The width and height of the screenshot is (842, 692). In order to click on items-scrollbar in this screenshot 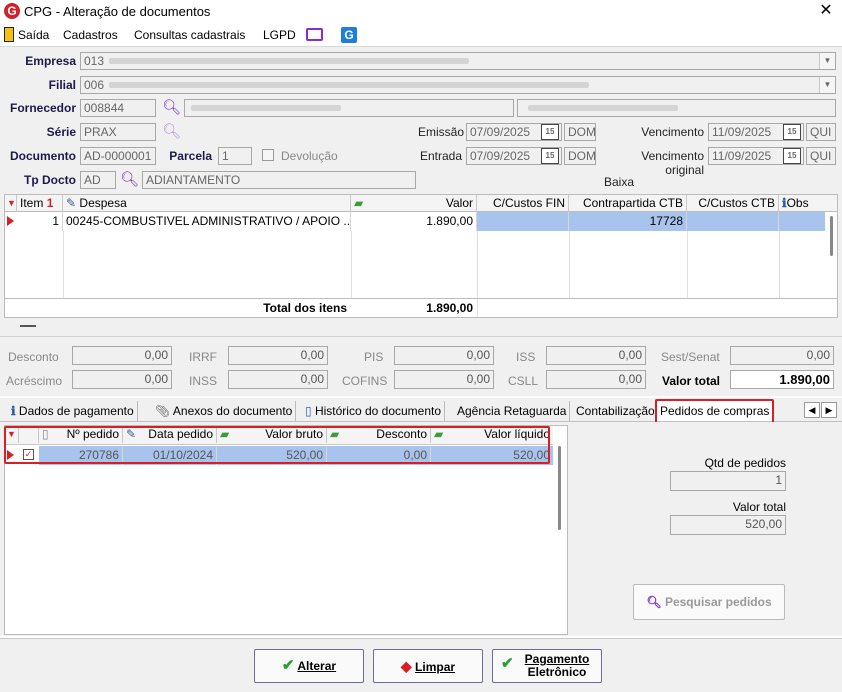, I will do `click(831, 255)`.